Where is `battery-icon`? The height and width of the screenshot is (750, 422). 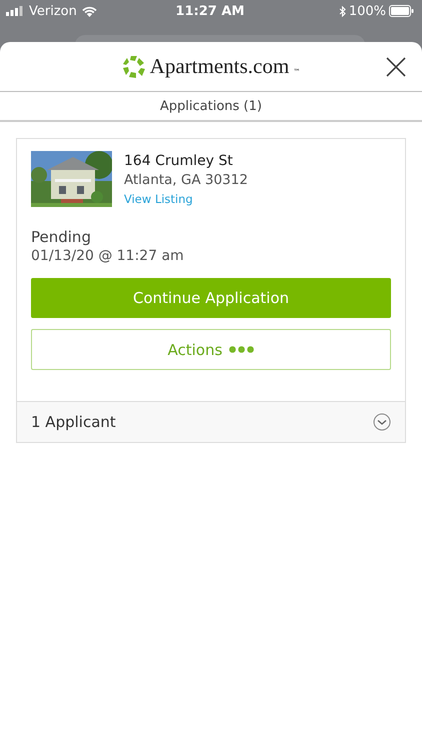 battery-icon is located at coordinates (401, 11).